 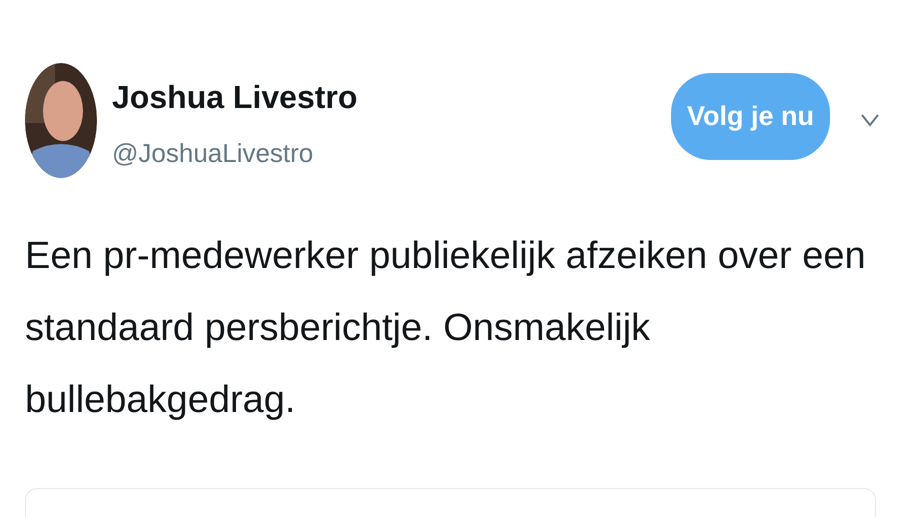 I want to click on author-handle: @JoshuaLivestro, so click(x=213, y=153).